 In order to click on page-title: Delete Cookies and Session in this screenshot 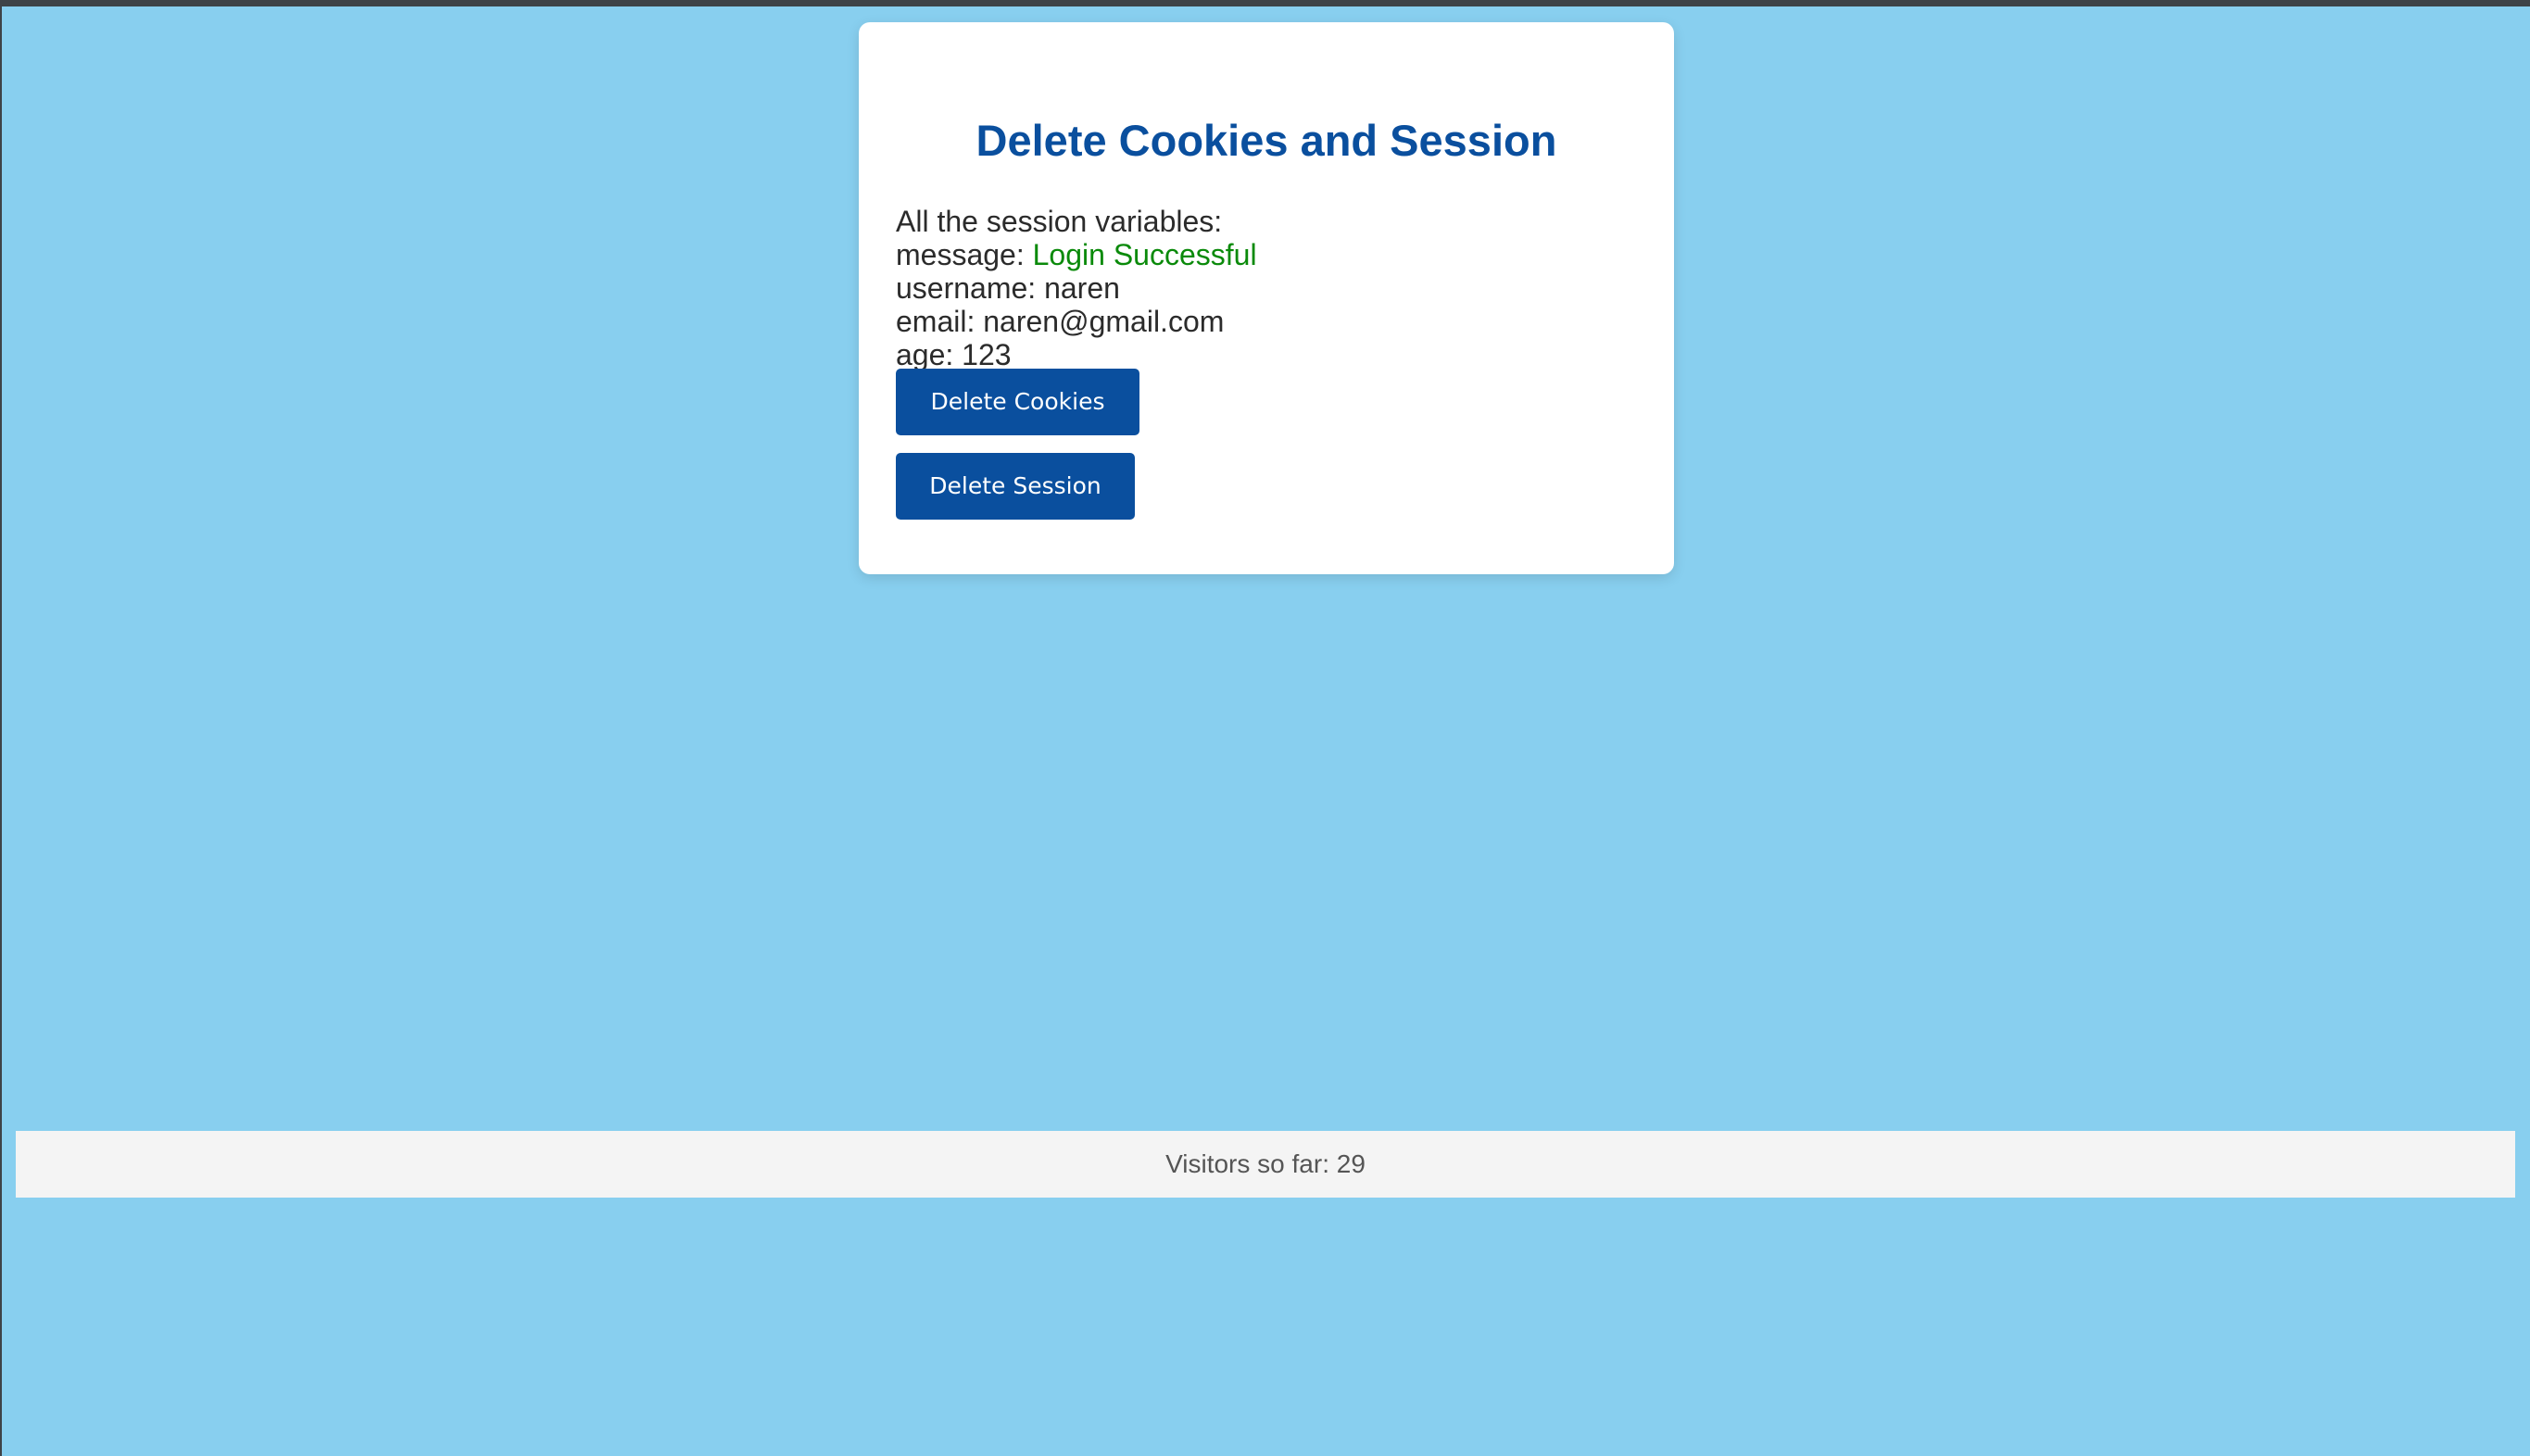, I will do `click(1266, 140)`.